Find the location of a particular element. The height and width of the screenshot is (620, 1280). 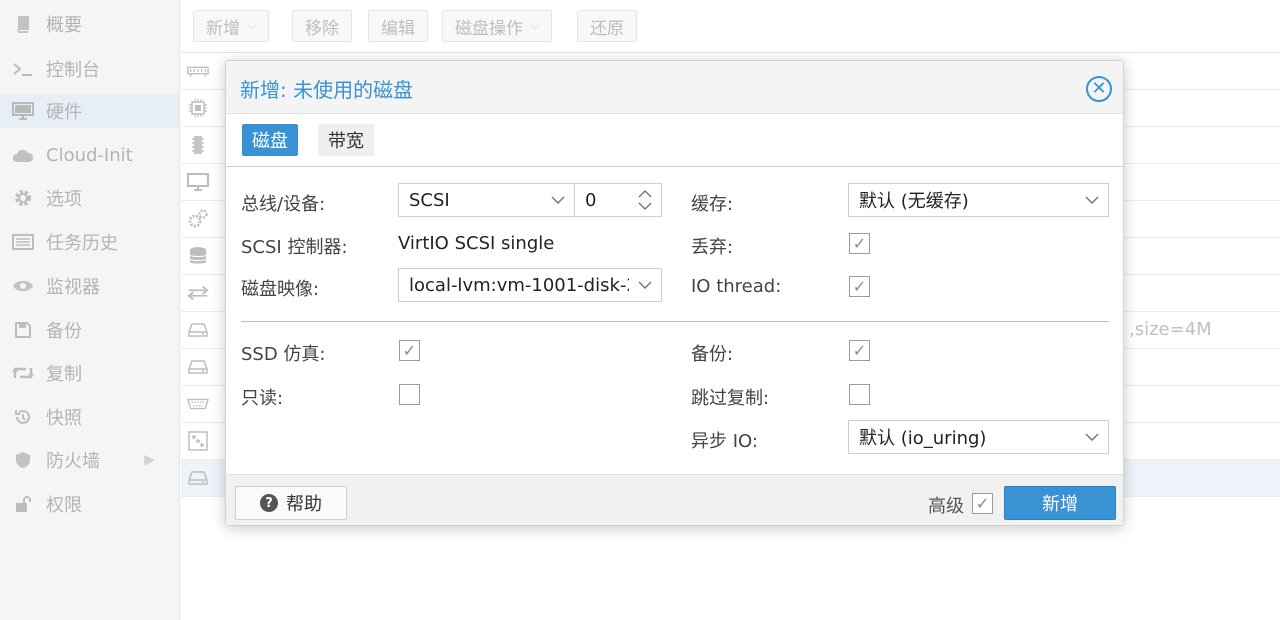

sidebar-item-console: 控制台 is located at coordinates (89, 69).